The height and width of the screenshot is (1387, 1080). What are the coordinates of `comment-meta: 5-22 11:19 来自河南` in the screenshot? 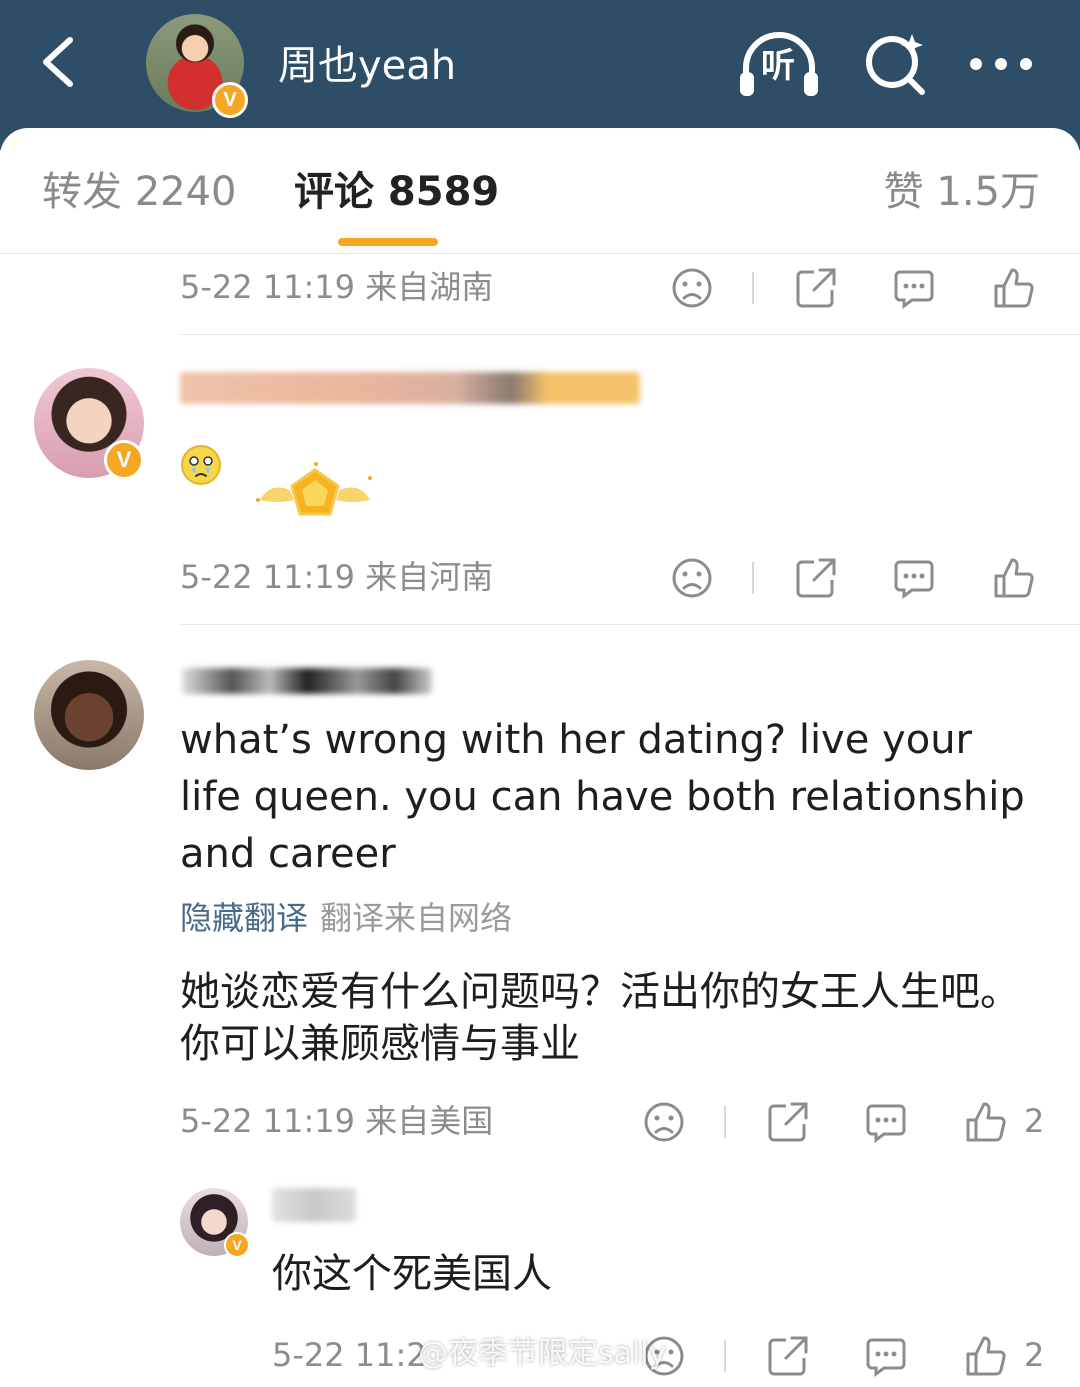 It's located at (540, 577).